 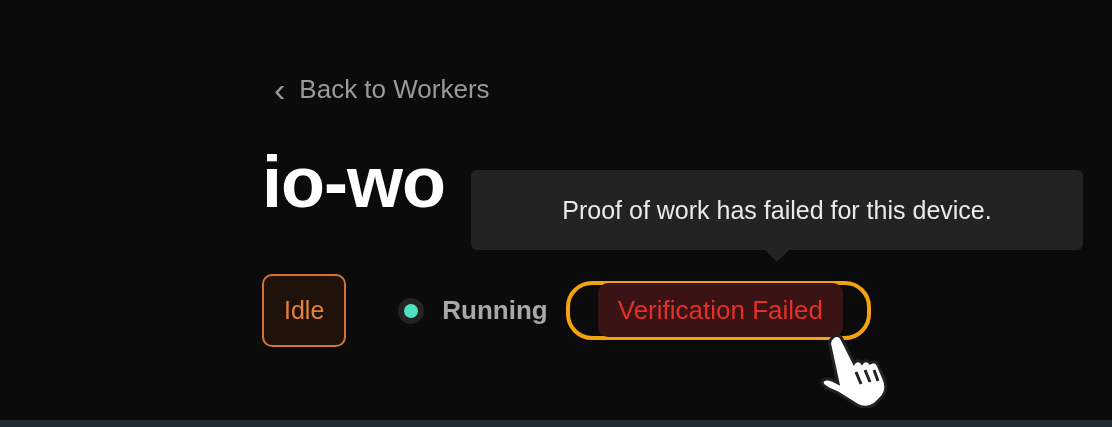 What do you see at coordinates (720, 310) in the screenshot?
I see `status-badge: Verification Failed` at bounding box center [720, 310].